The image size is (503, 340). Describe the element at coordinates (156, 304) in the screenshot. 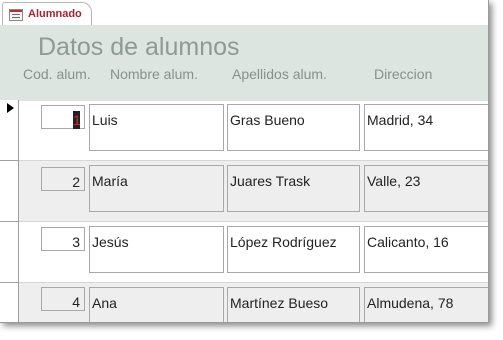

I see `nombre-field: Ana` at that location.